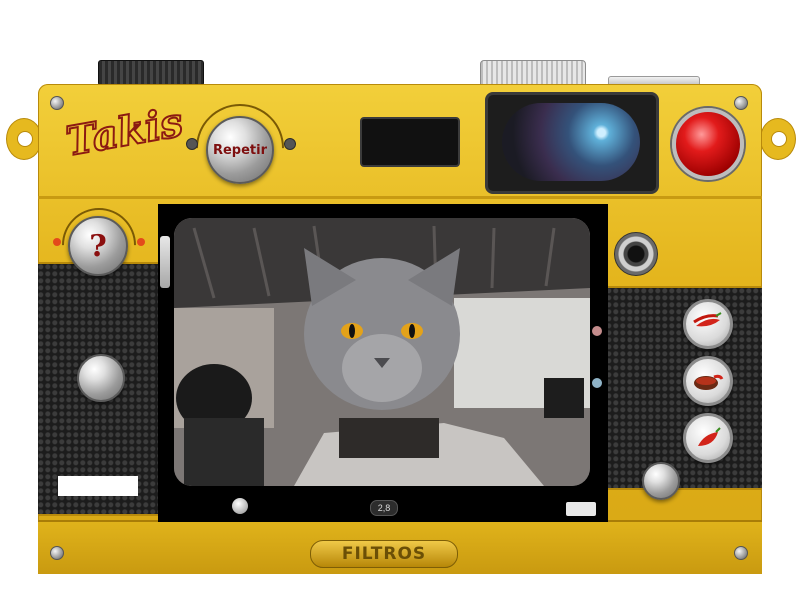  What do you see at coordinates (101, 378) in the screenshot?
I see `side-knob-left` at bounding box center [101, 378].